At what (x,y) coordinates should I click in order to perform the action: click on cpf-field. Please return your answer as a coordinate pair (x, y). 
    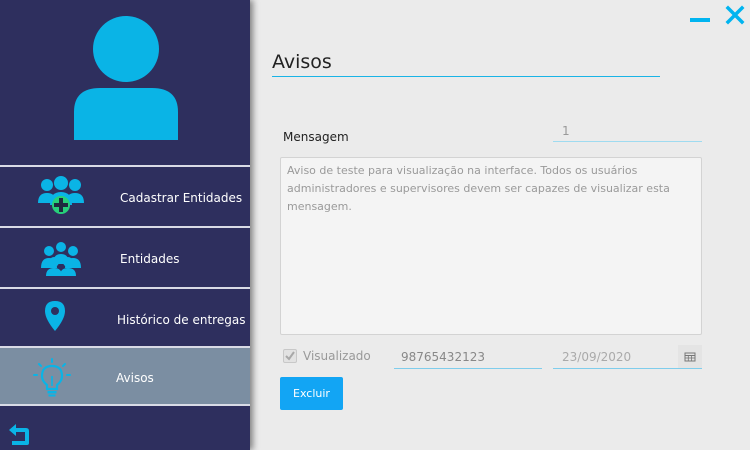
    Looking at the image, I should click on (468, 357).